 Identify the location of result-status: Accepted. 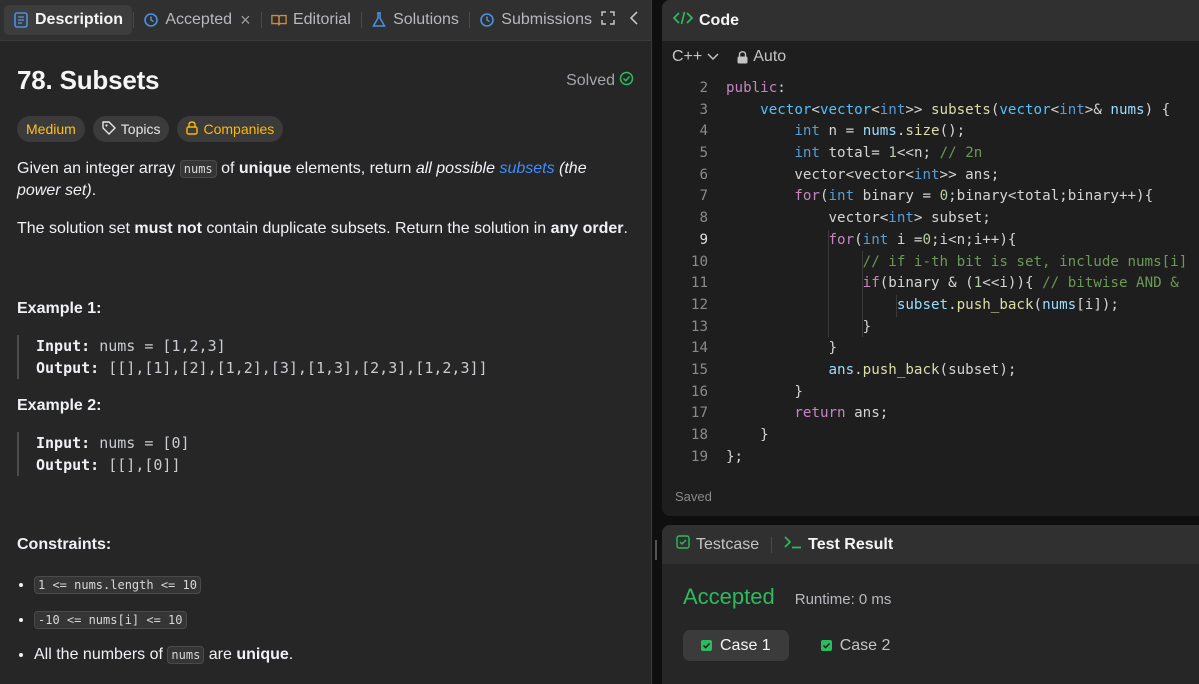
(729, 596).